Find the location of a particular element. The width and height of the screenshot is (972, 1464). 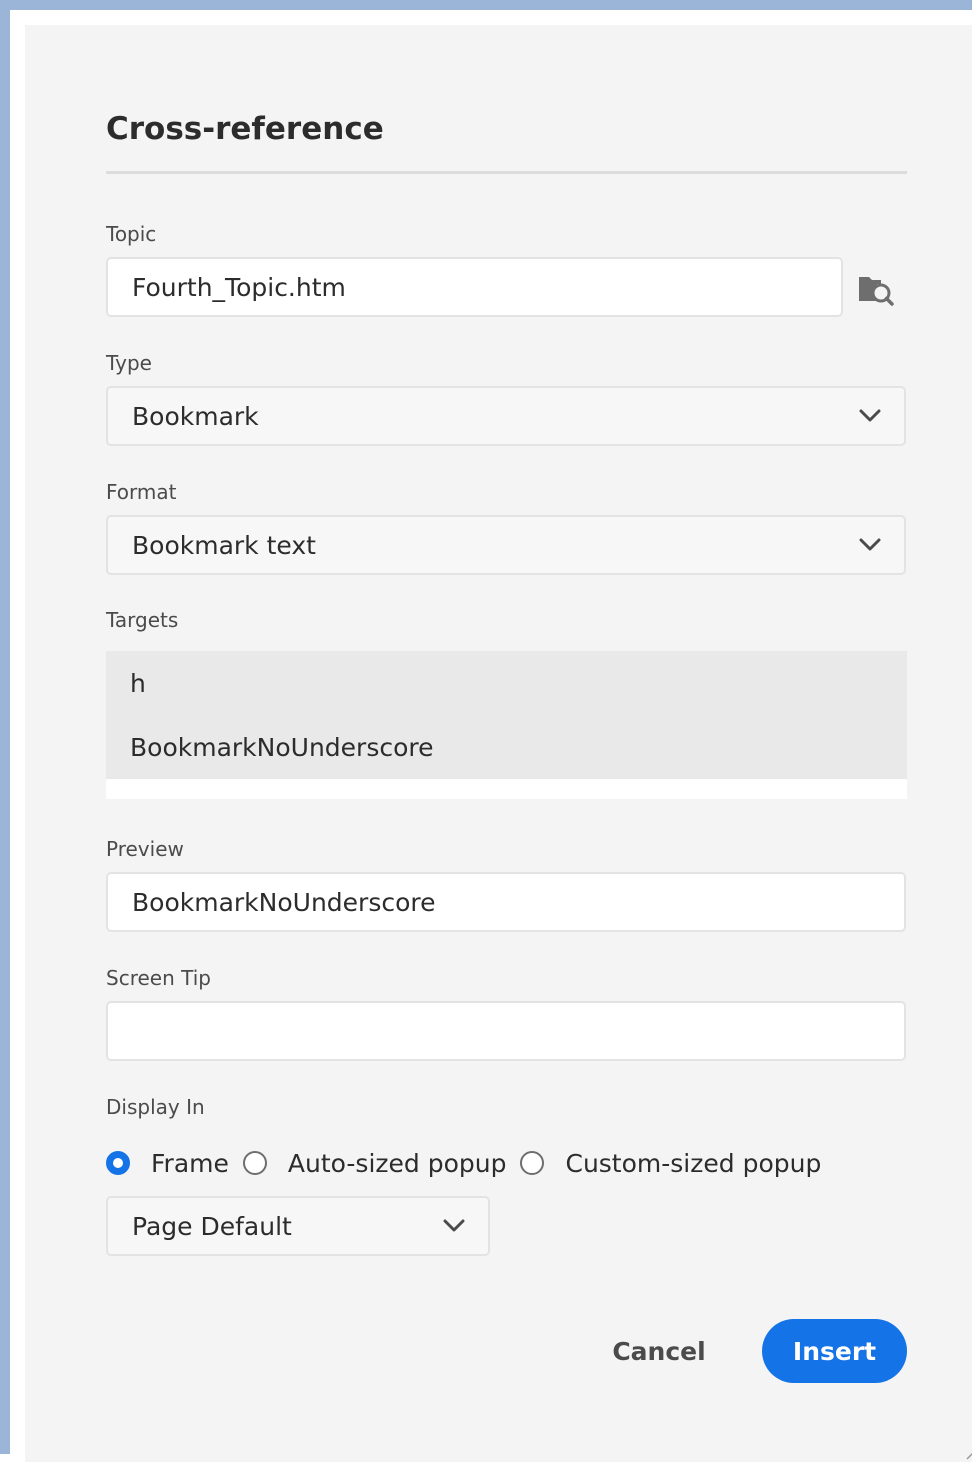

preview-label: Preview is located at coordinates (145, 849).